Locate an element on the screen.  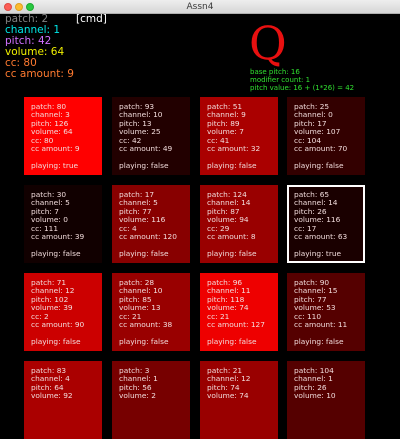
pad-cc-amount-label: cc amount: 70 is located at coordinates (321, 149).